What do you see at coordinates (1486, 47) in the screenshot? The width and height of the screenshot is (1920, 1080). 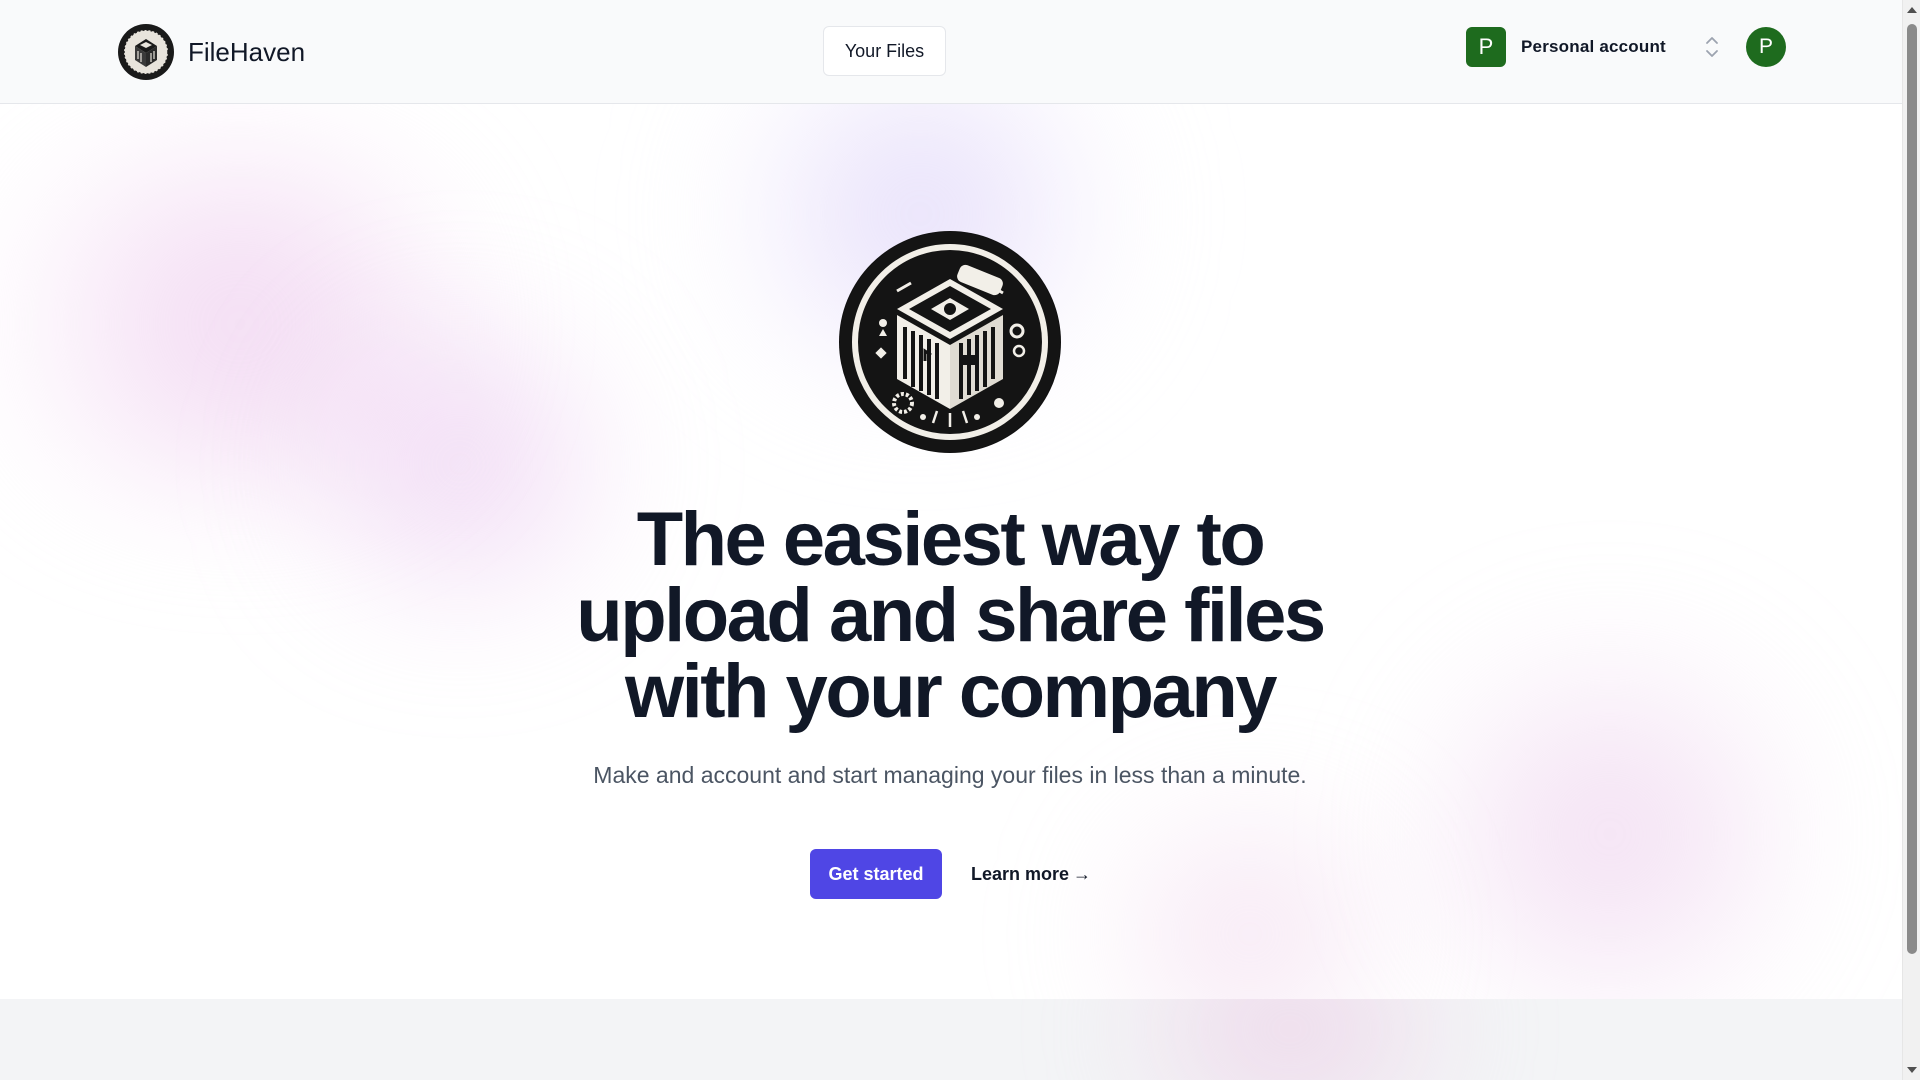 I see `account-badge: P` at bounding box center [1486, 47].